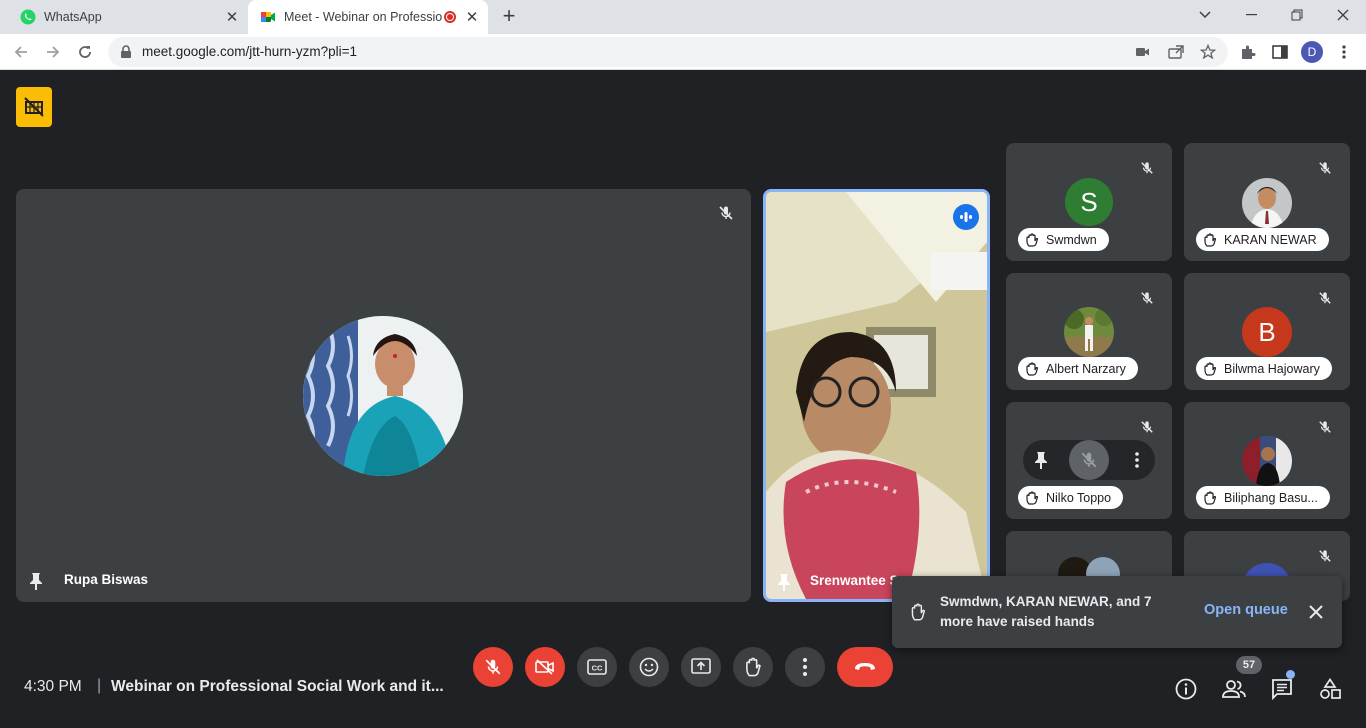  I want to click on close-notification-icon, so click(1316, 612).